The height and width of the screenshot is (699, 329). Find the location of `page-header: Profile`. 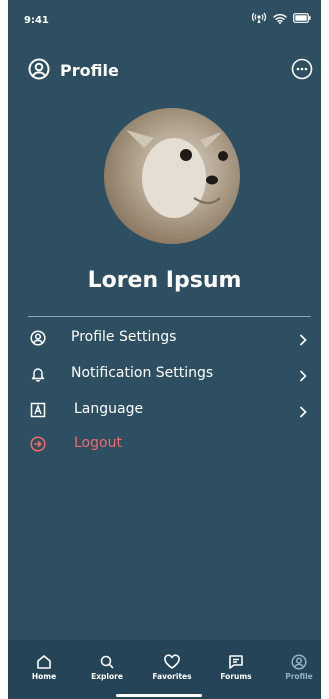

page-header: Profile is located at coordinates (164, 70).